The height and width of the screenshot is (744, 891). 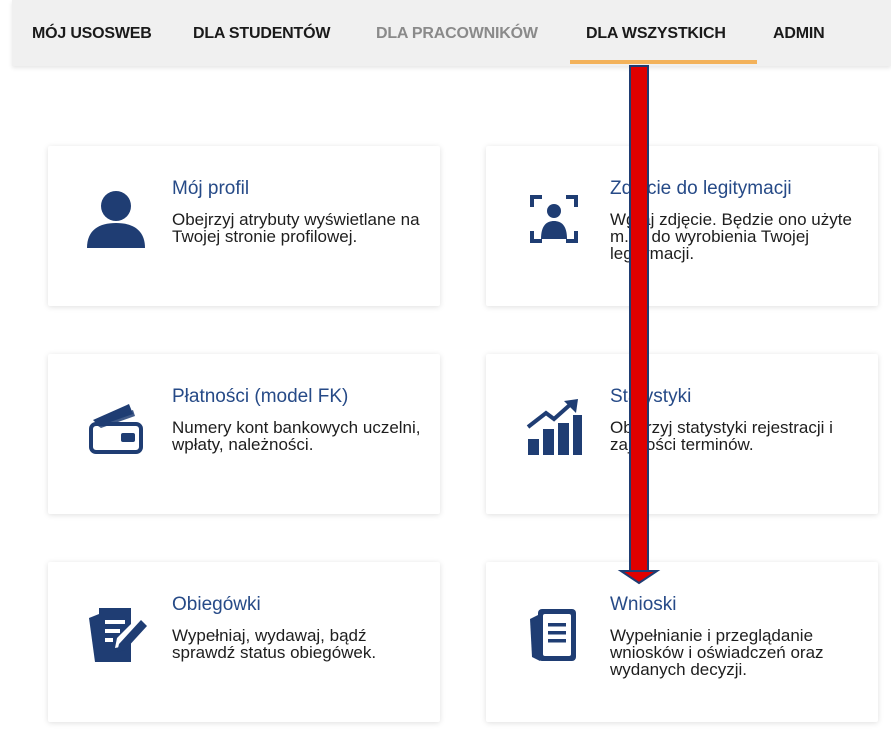 I want to click on nav-tab-moj-usosweb: MÓJ USOSWEB, so click(x=92, y=34).